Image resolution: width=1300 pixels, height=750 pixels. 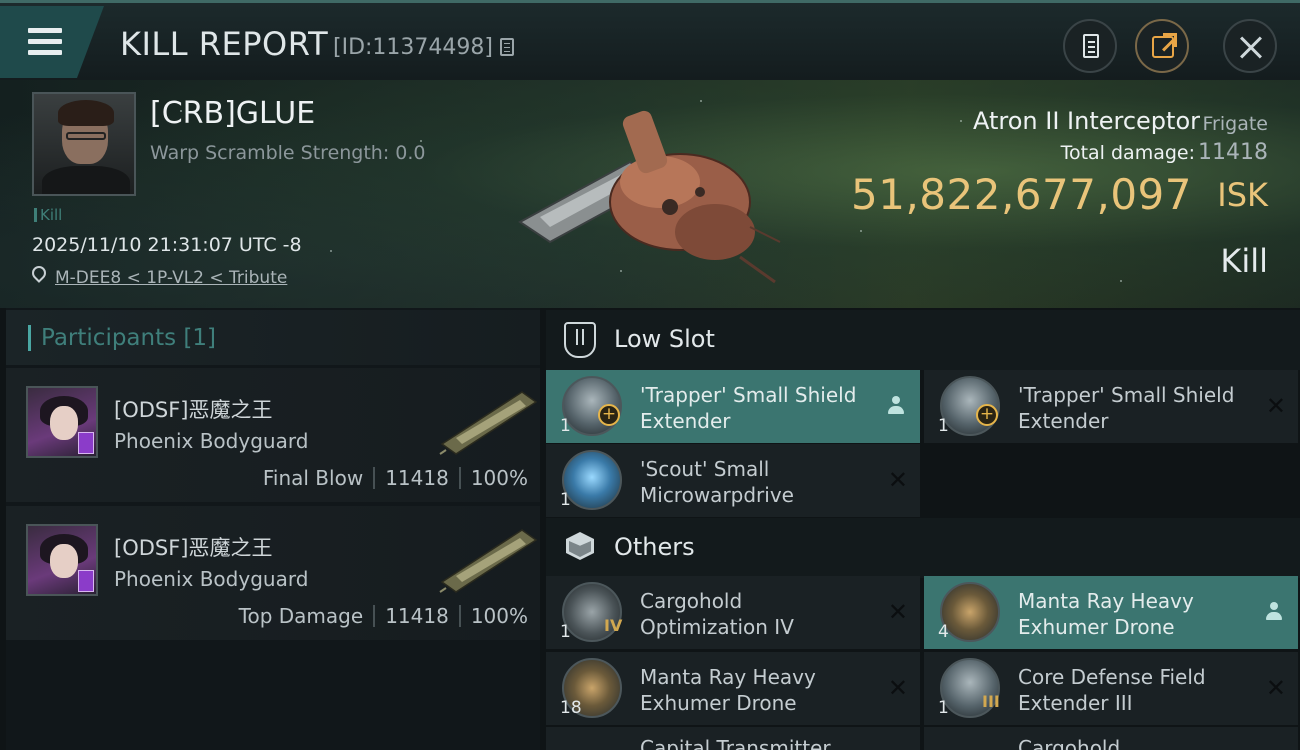 I want to click on module-item: III 1 Core Defense Field Extender III ✕, so click(x=1111, y=688).